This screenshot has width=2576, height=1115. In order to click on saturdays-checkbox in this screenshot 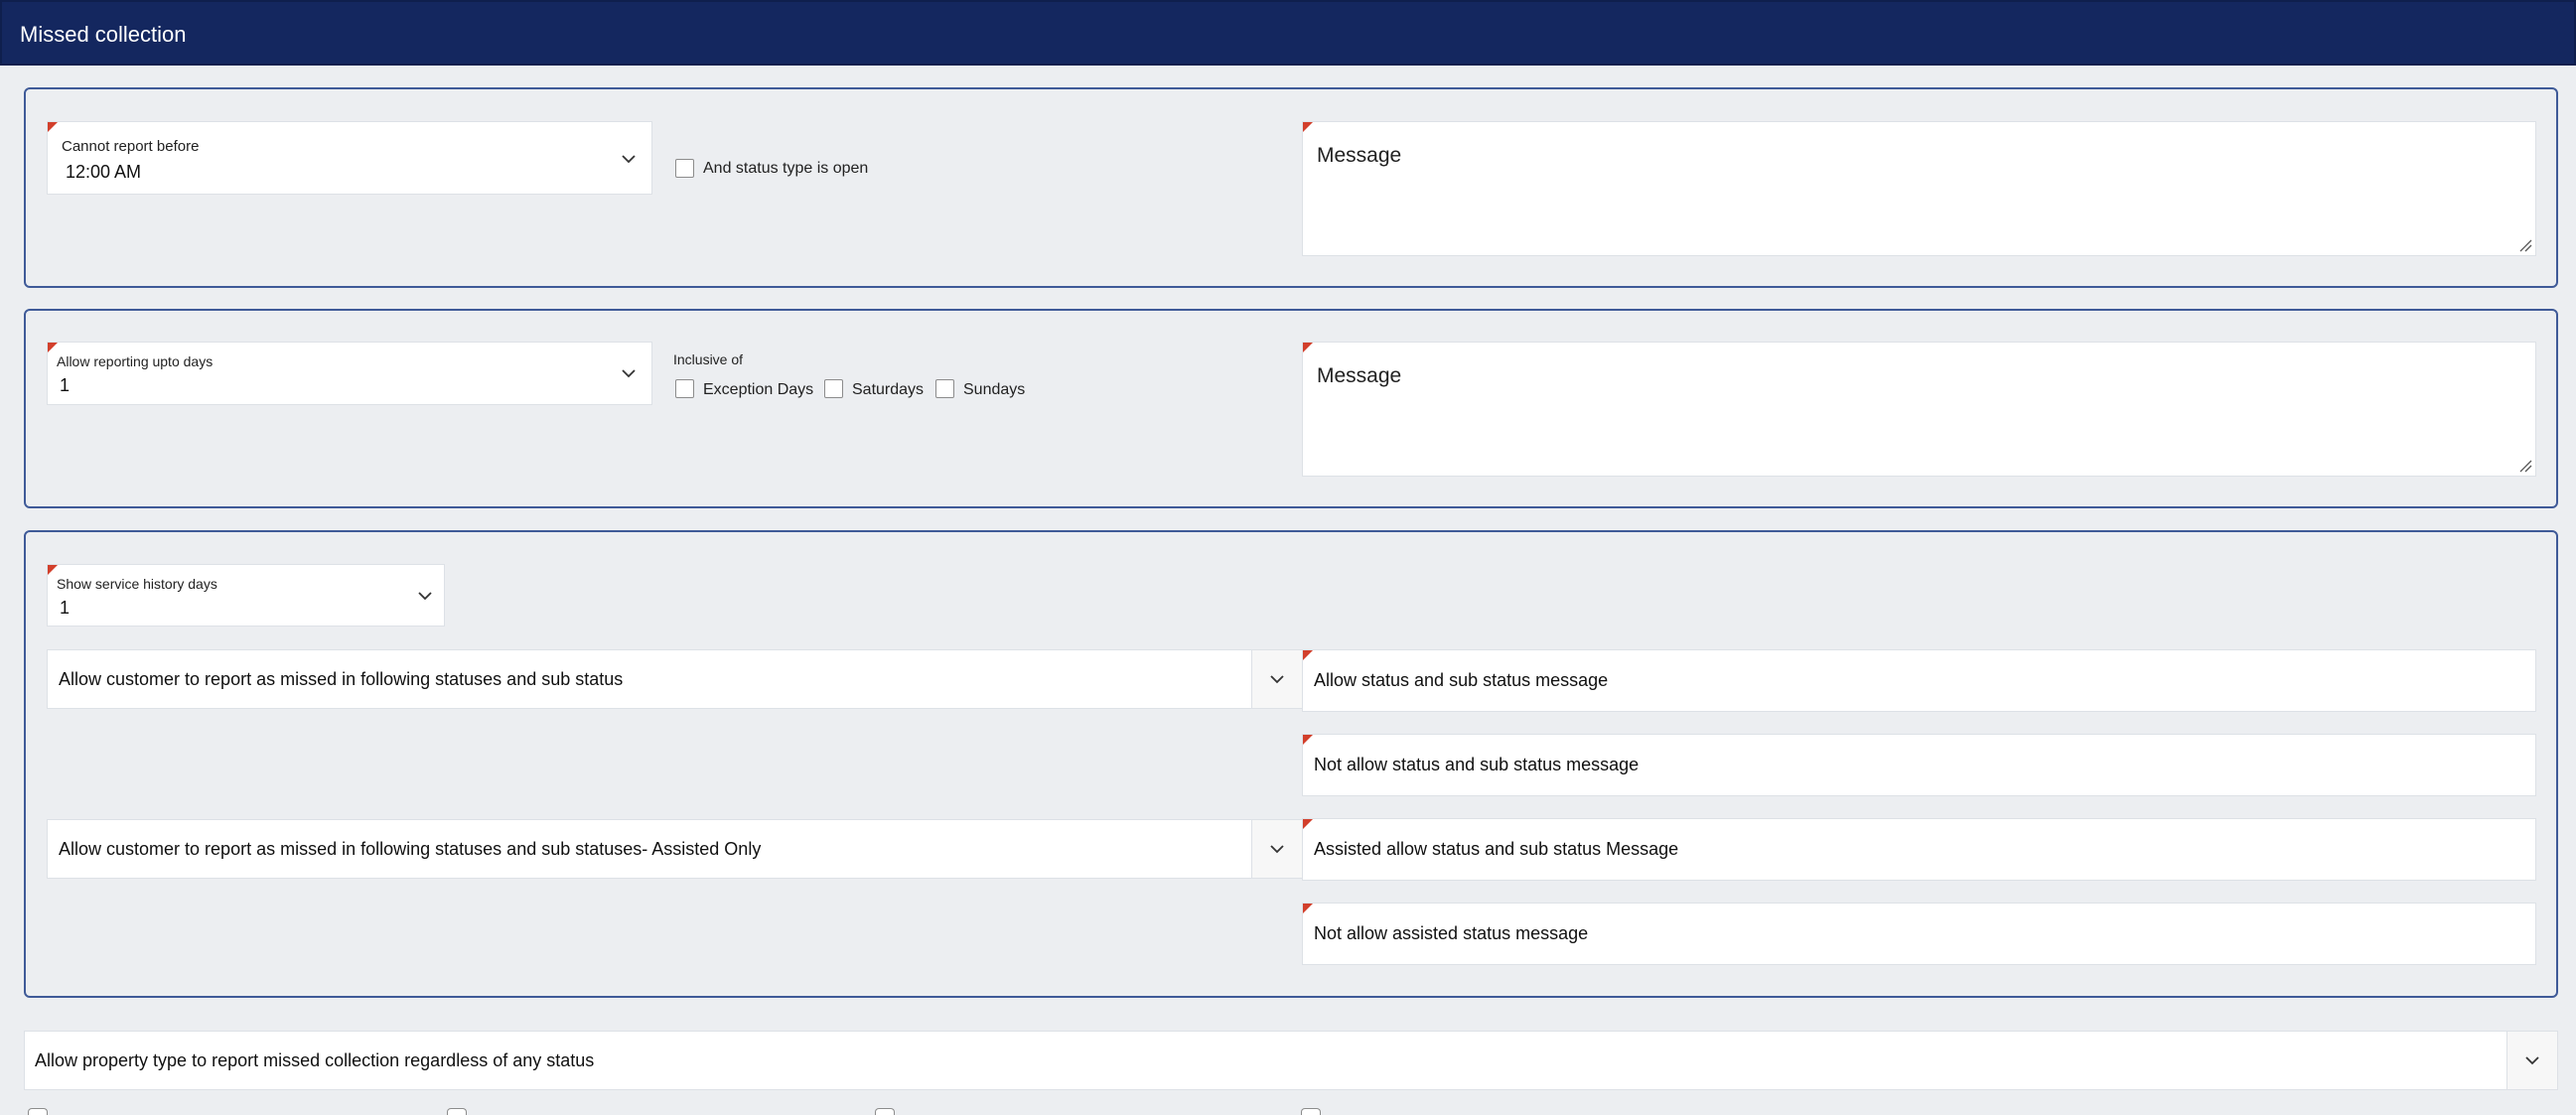, I will do `click(834, 388)`.